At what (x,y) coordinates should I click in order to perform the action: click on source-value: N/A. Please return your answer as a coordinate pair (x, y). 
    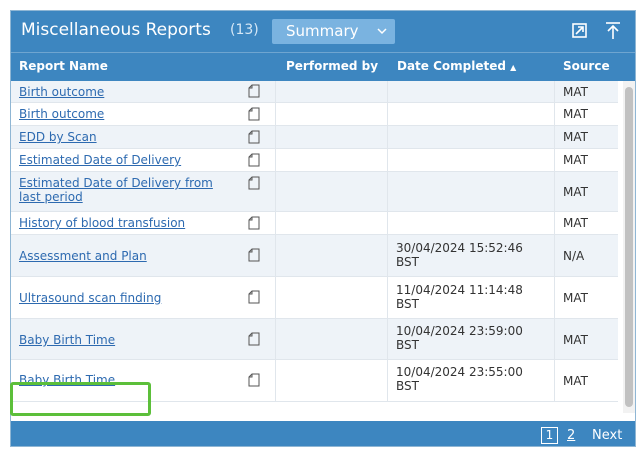
    Looking at the image, I should click on (574, 256).